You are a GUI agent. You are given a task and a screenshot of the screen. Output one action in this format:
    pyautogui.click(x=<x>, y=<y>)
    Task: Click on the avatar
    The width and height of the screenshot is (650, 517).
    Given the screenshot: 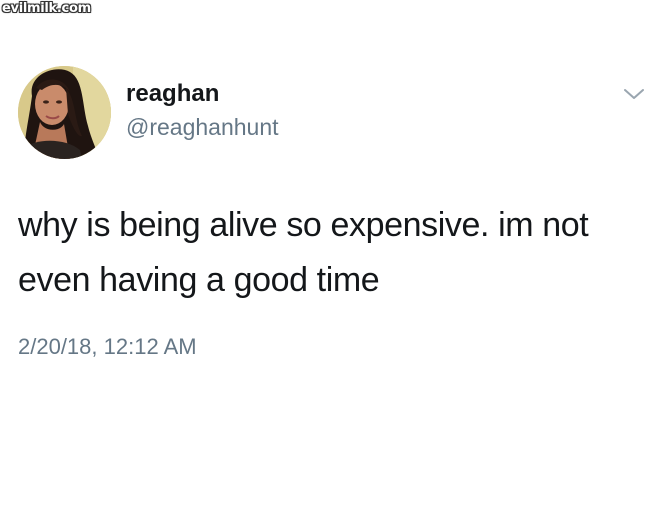 What is the action you would take?
    pyautogui.click(x=64, y=112)
    